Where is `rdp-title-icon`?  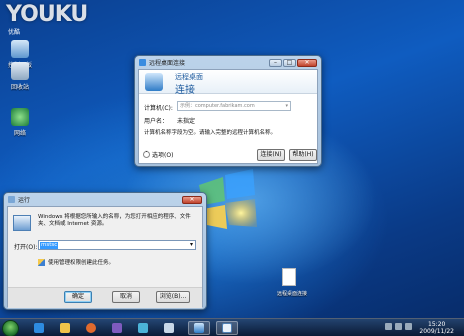
rdp-title-icon is located at coordinates (142, 62).